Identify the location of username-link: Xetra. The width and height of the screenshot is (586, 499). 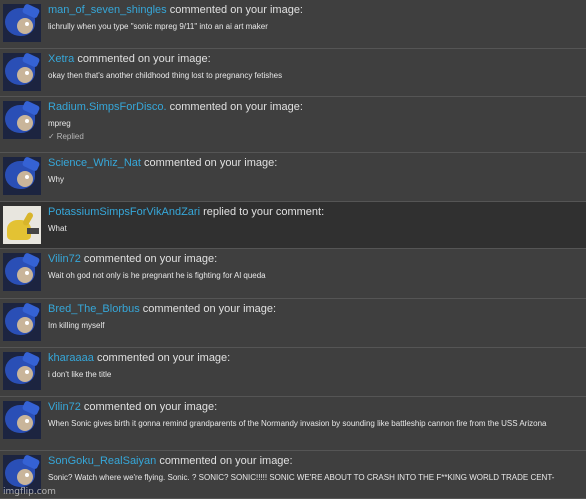
(61, 59).